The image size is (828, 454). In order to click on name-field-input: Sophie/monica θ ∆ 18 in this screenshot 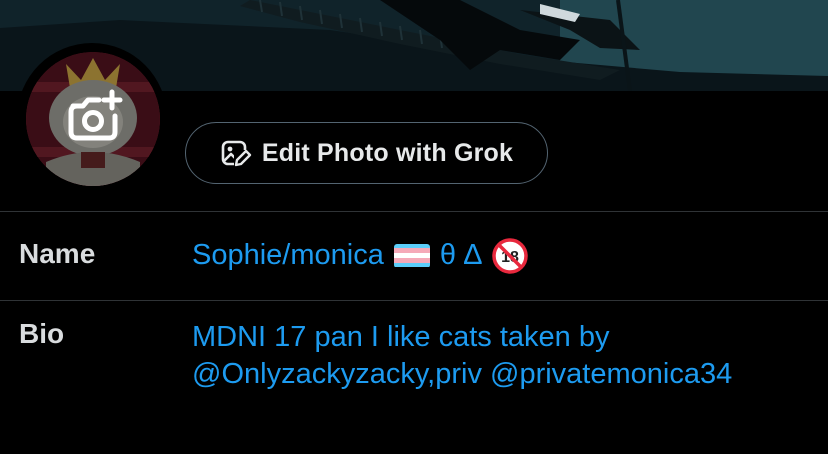, I will do `click(360, 255)`.